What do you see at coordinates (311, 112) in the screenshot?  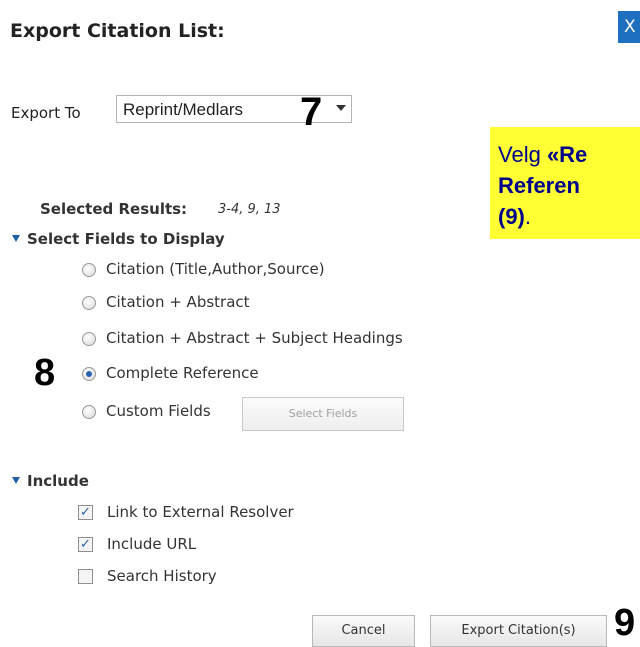 I see `step-marker-7: 7` at bounding box center [311, 112].